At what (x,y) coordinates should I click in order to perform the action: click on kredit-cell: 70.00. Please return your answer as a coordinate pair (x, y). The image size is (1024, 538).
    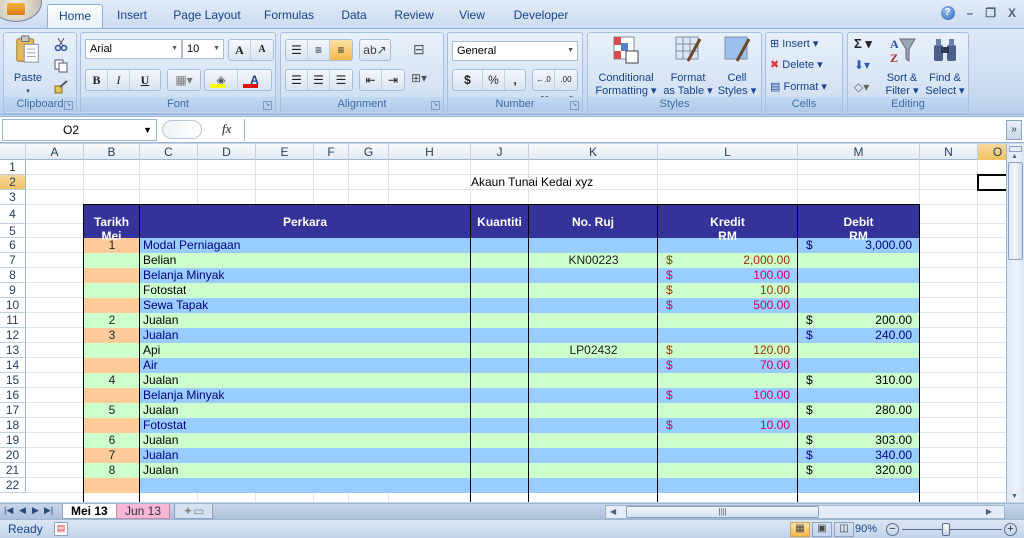
    Looking at the image, I should click on (724, 365).